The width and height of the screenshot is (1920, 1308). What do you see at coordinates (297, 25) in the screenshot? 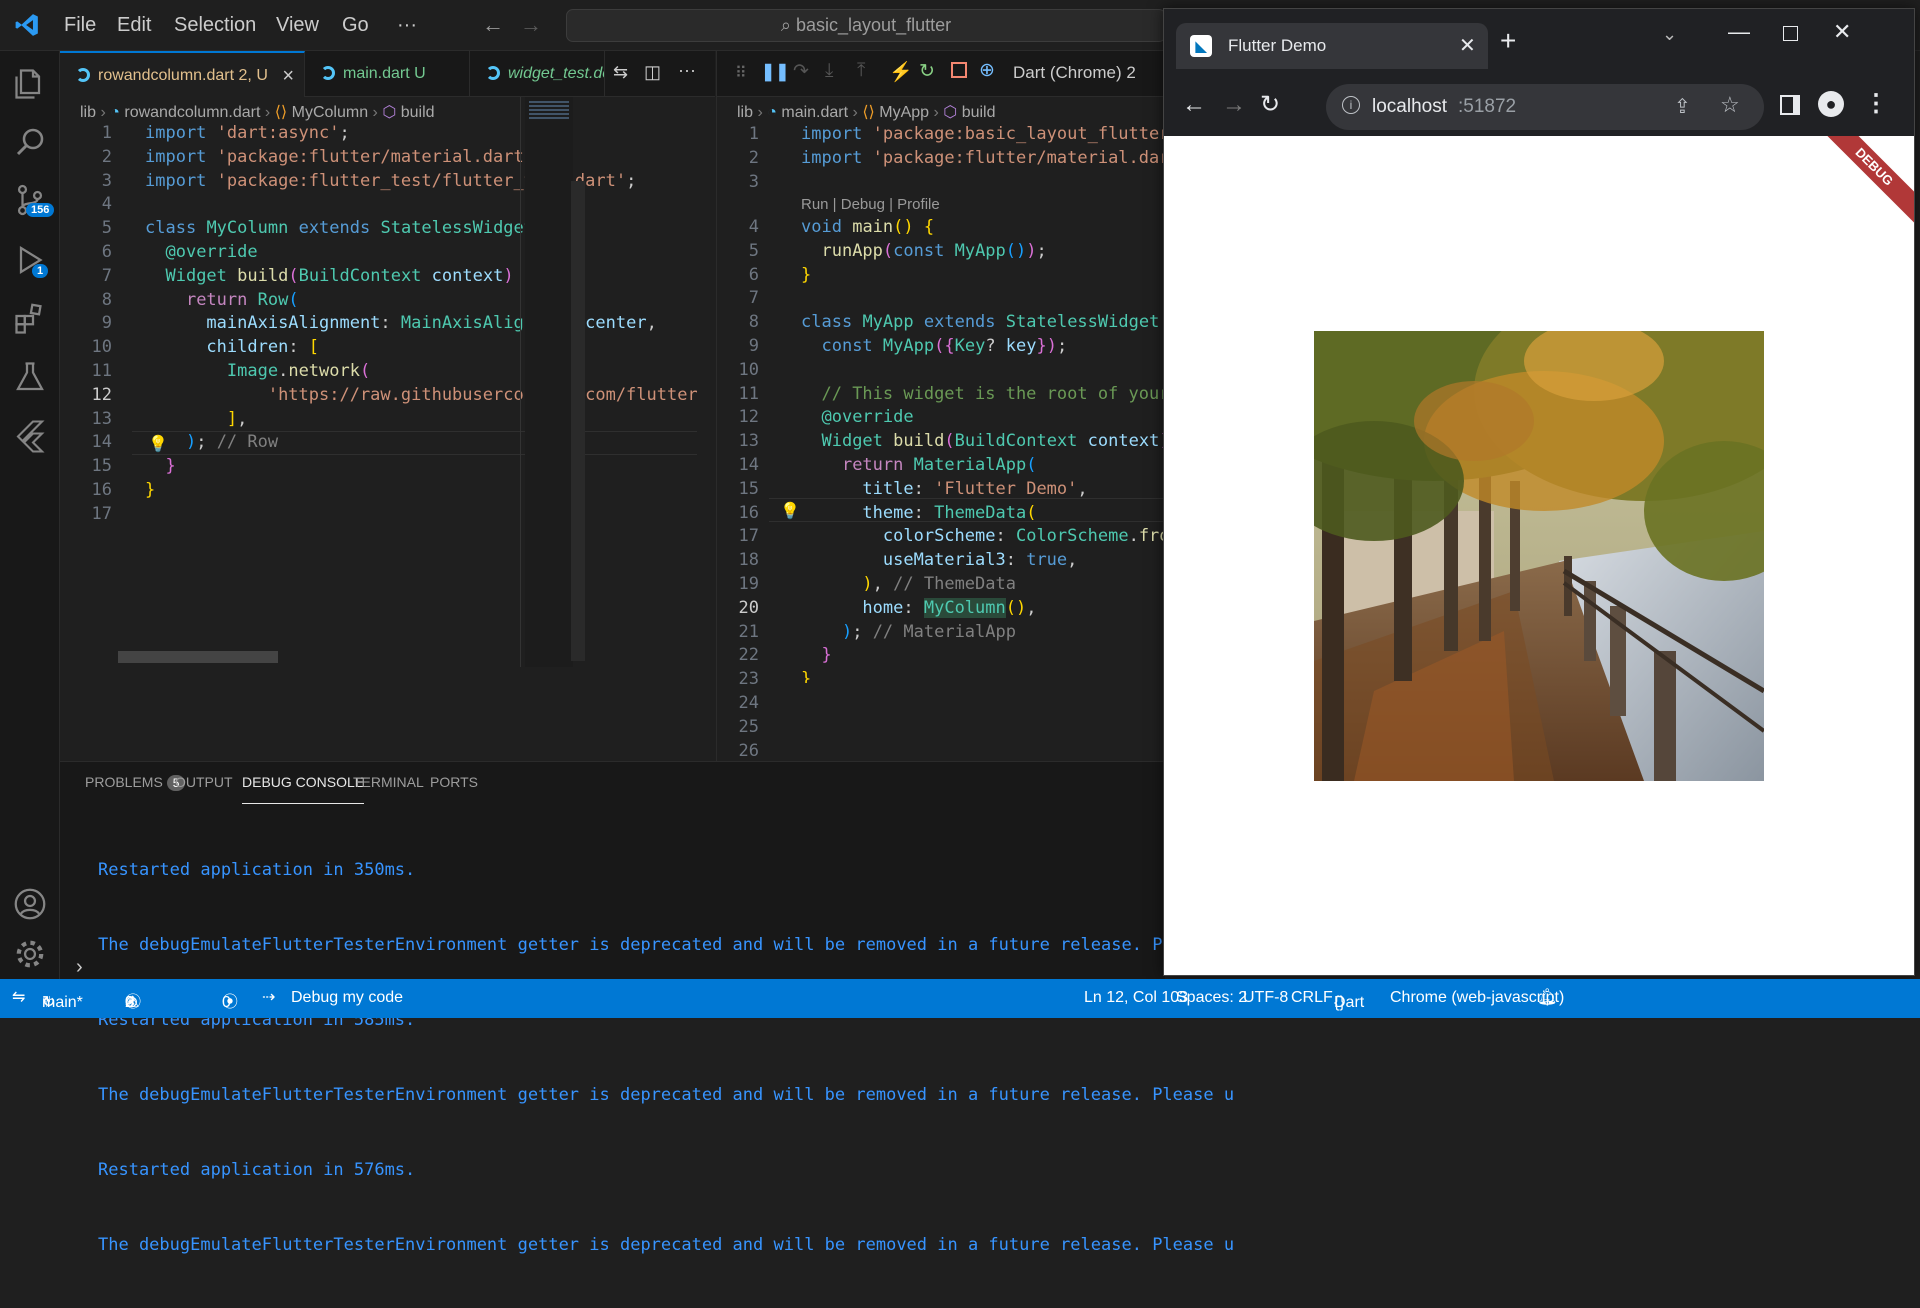
I see `menu-view: View` at bounding box center [297, 25].